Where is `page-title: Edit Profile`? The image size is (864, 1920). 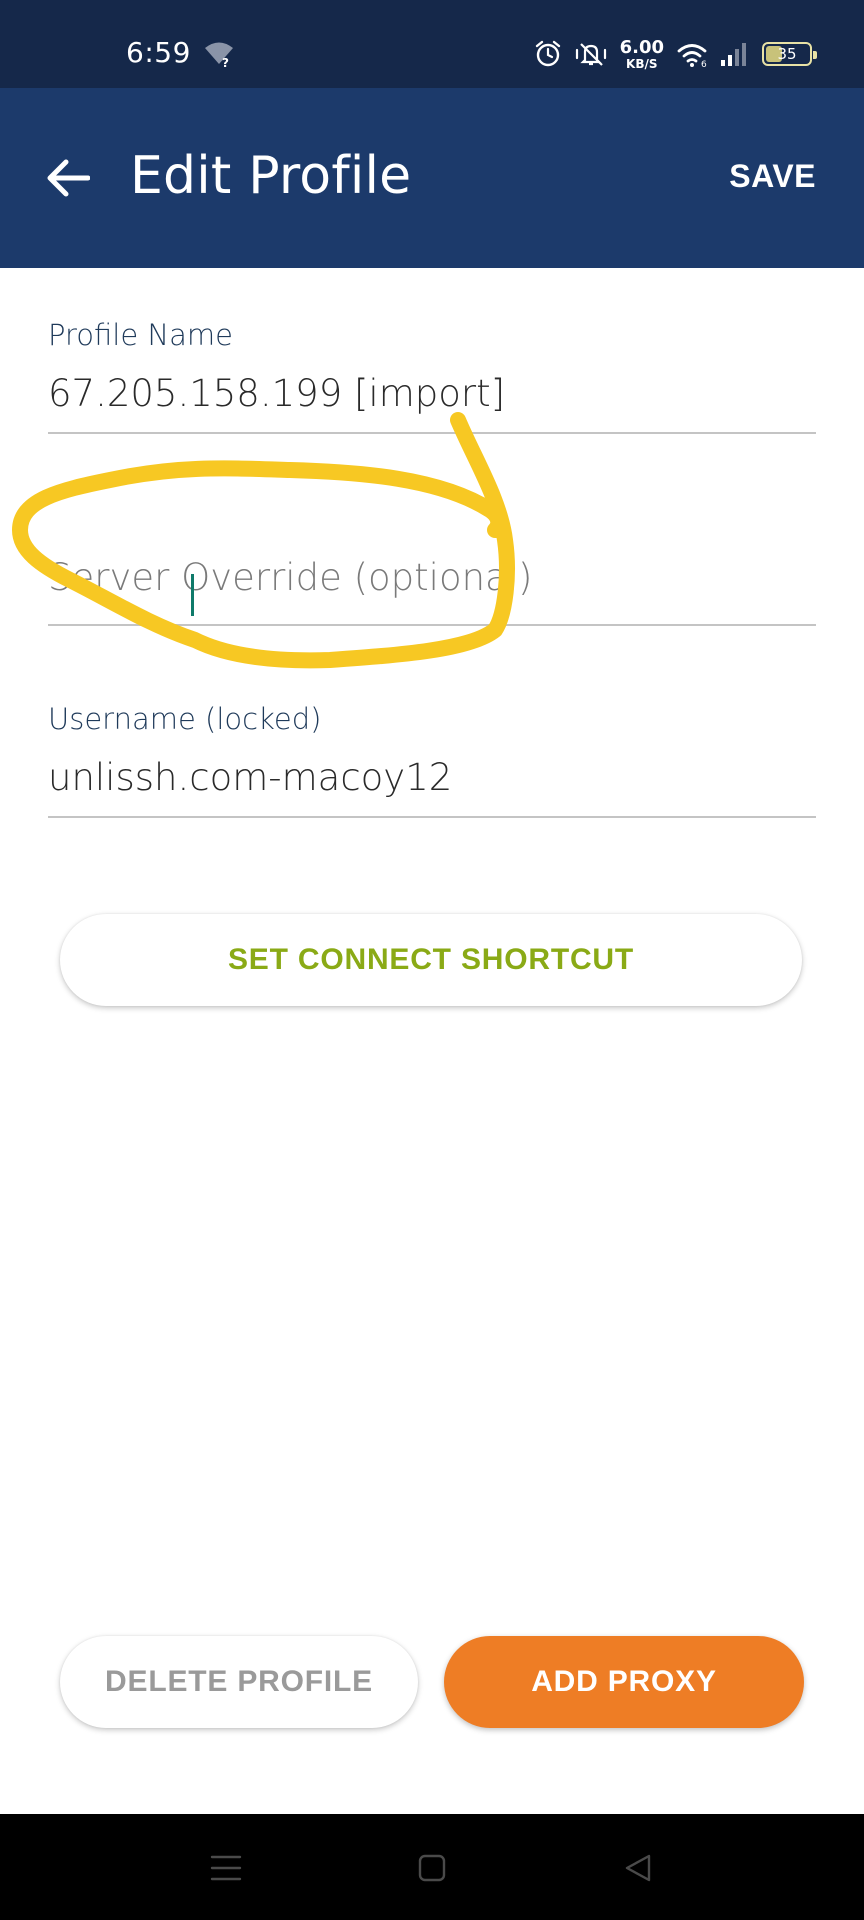
page-title: Edit Profile is located at coordinates (271, 176).